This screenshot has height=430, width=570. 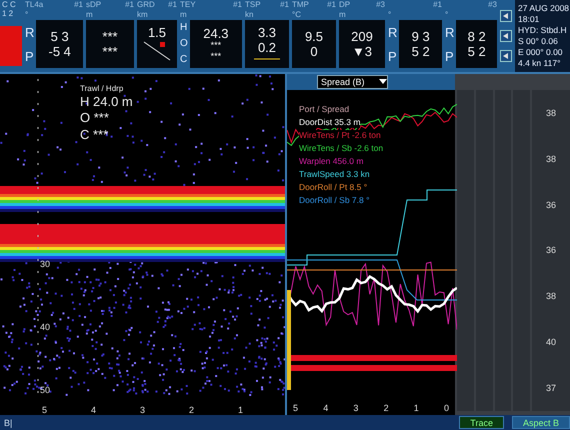 What do you see at coordinates (184, 28) in the screenshot?
I see `row-label: H` at bounding box center [184, 28].